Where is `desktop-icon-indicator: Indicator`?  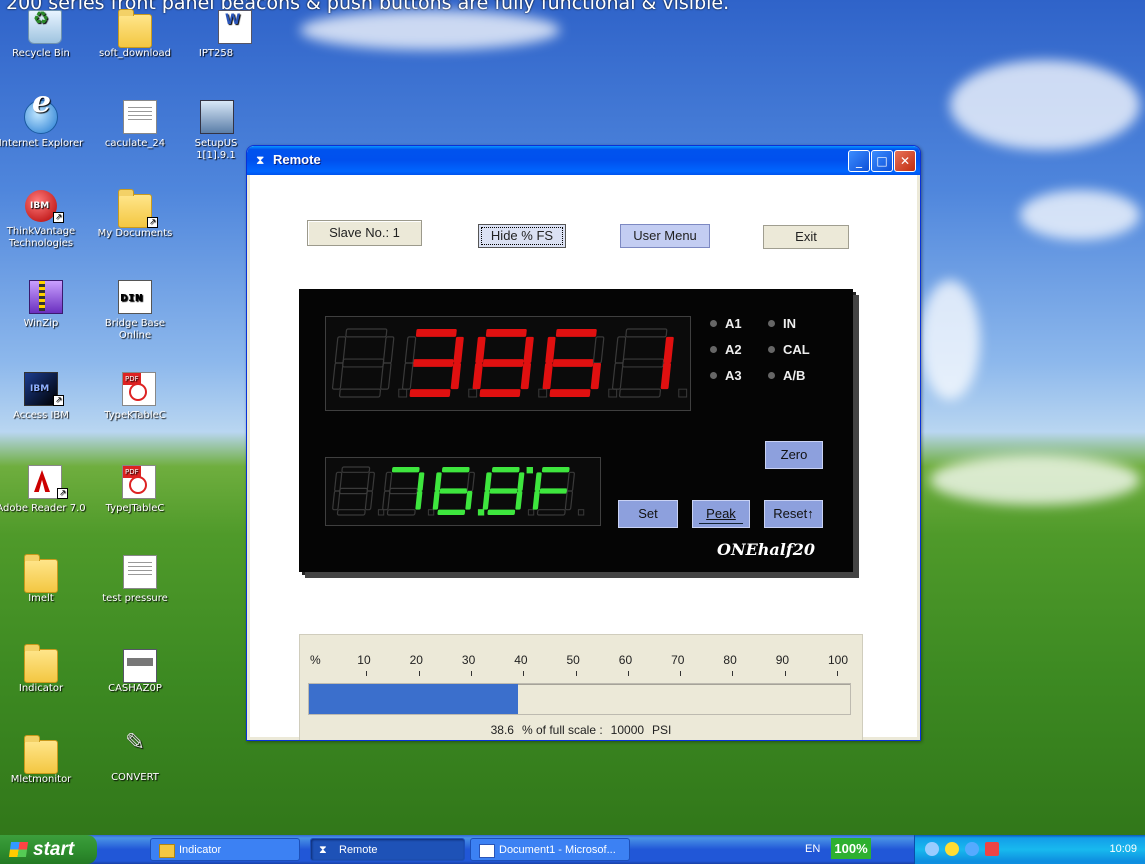 desktop-icon-indicator: Indicator is located at coordinates (43, 669).